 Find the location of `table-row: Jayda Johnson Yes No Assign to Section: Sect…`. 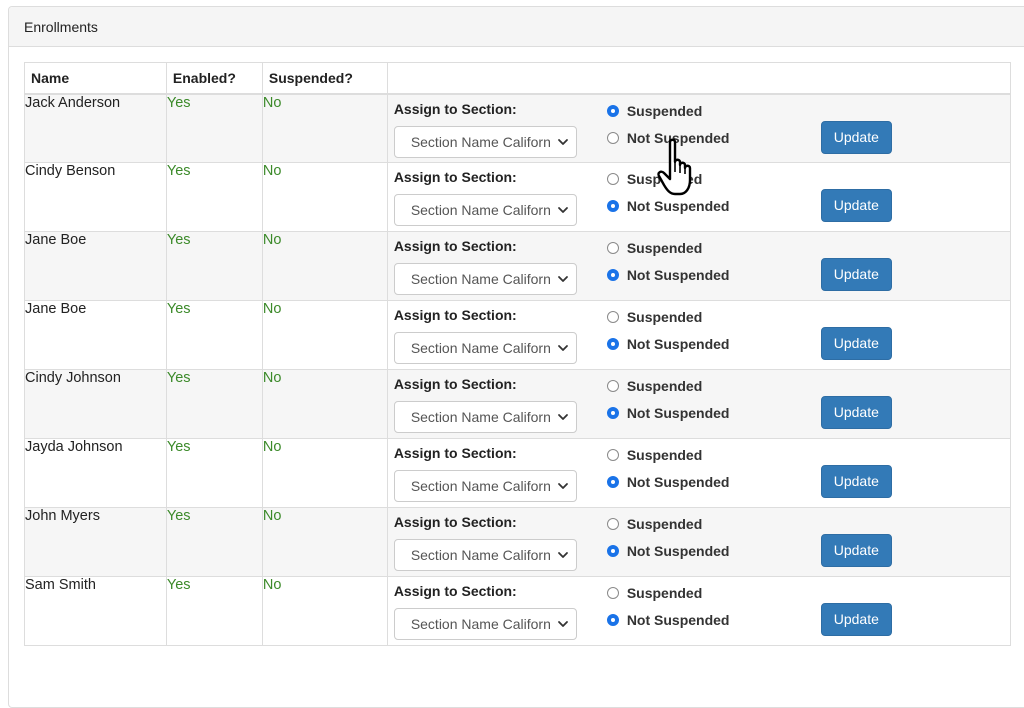

table-row: Jayda Johnson Yes No Assign to Section: Sect… is located at coordinates (518, 473).